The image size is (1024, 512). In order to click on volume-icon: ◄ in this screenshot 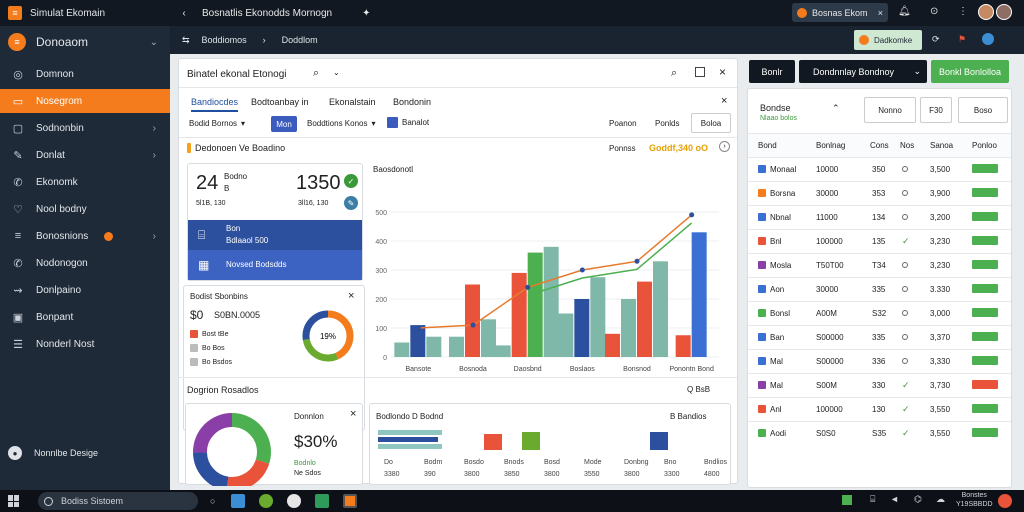, I will do `click(894, 499)`.